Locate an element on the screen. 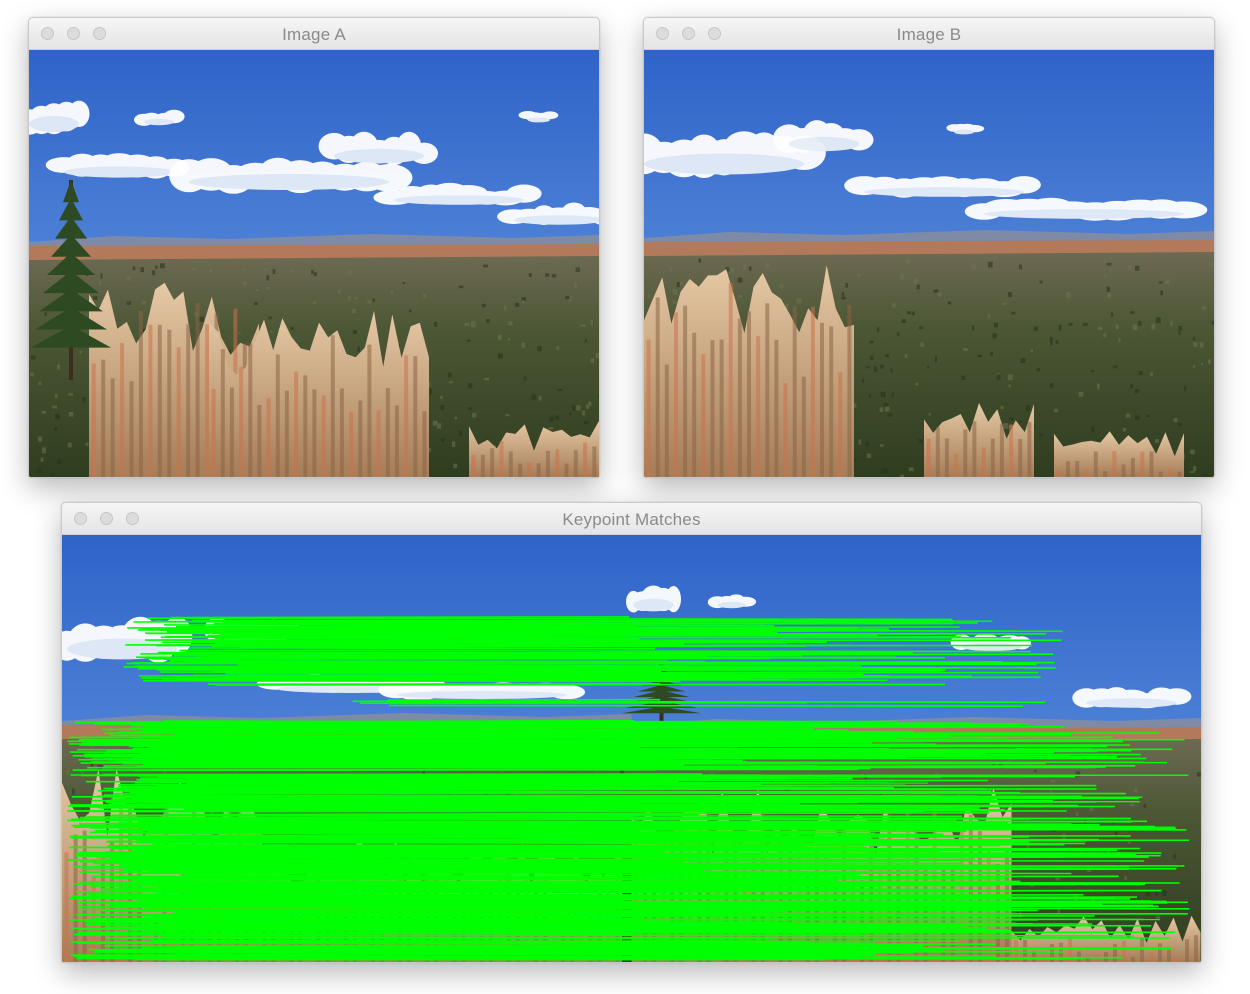 This screenshot has height=994, width=1250. window-title: Keypoint Matches is located at coordinates (631, 519).